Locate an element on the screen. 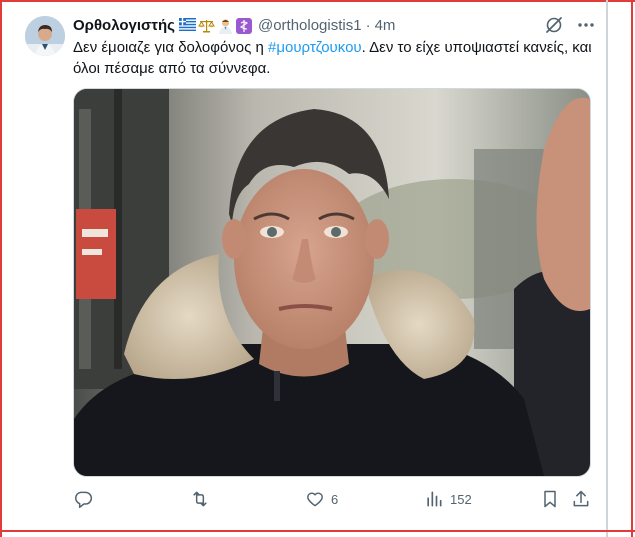  reply-button is located at coordinates (86, 499).